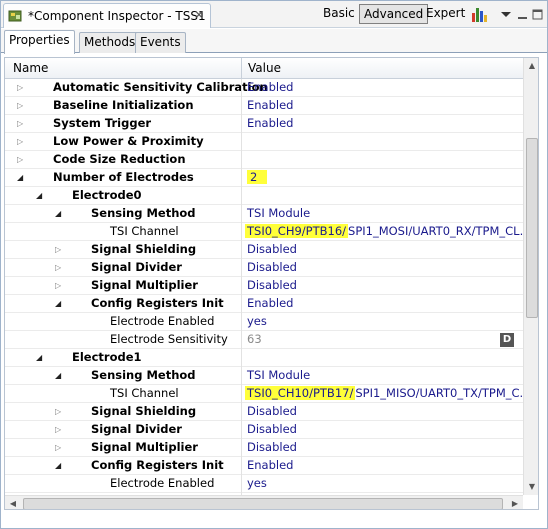 The image size is (548, 529). I want to click on horizontal-scroll-thumb, so click(263, 503).